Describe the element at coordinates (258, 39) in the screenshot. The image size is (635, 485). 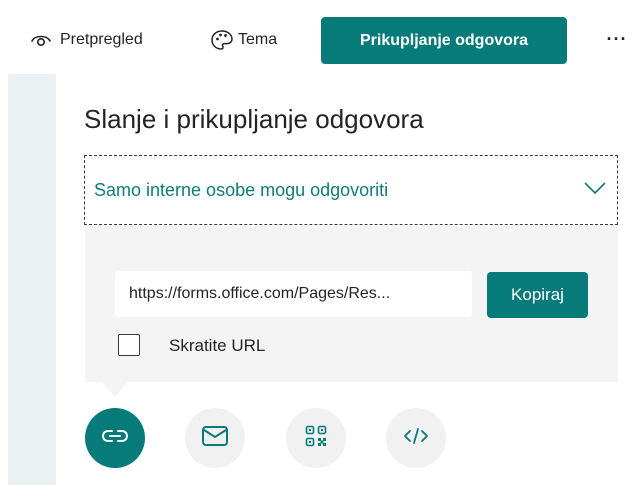
I see `theme-label: Tema` at that location.